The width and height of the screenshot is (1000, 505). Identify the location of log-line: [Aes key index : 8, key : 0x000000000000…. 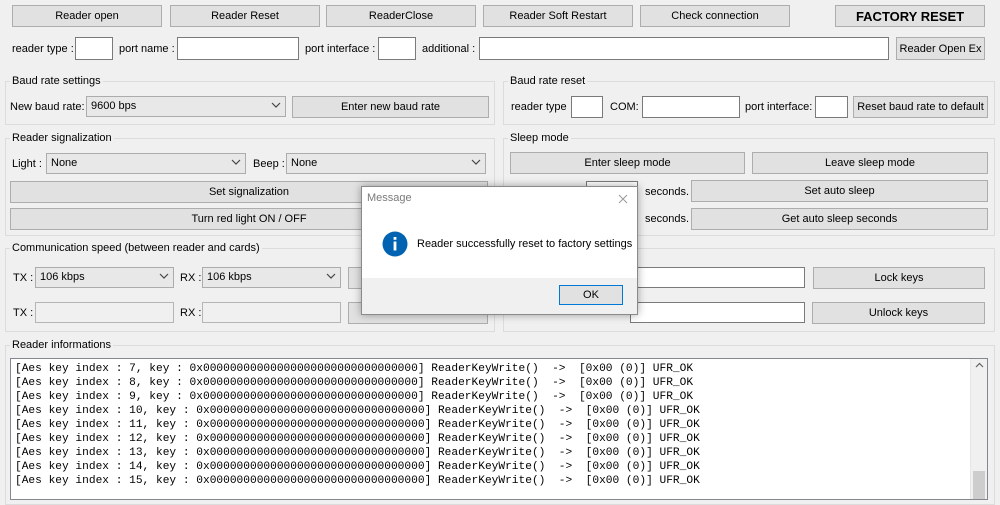
(354, 383).